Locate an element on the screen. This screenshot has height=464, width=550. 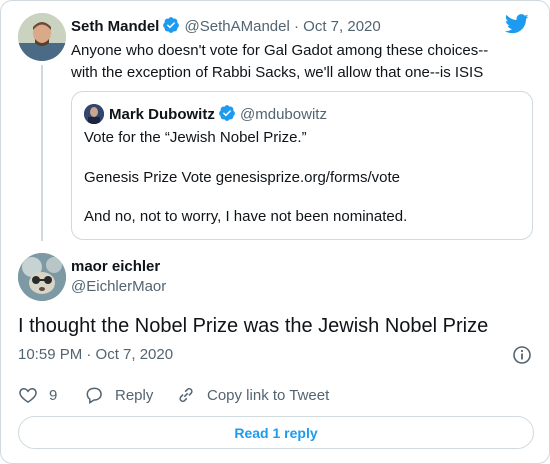
copy-link-label: Copy link to Tweet is located at coordinates (268, 395).